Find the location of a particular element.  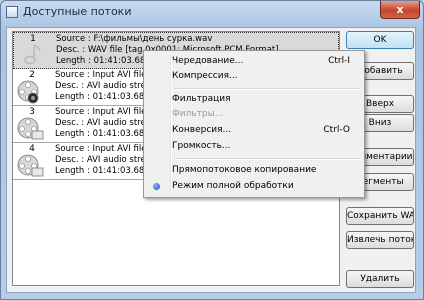

menu-item-filtering: Фильтрация is located at coordinates (254, 99).